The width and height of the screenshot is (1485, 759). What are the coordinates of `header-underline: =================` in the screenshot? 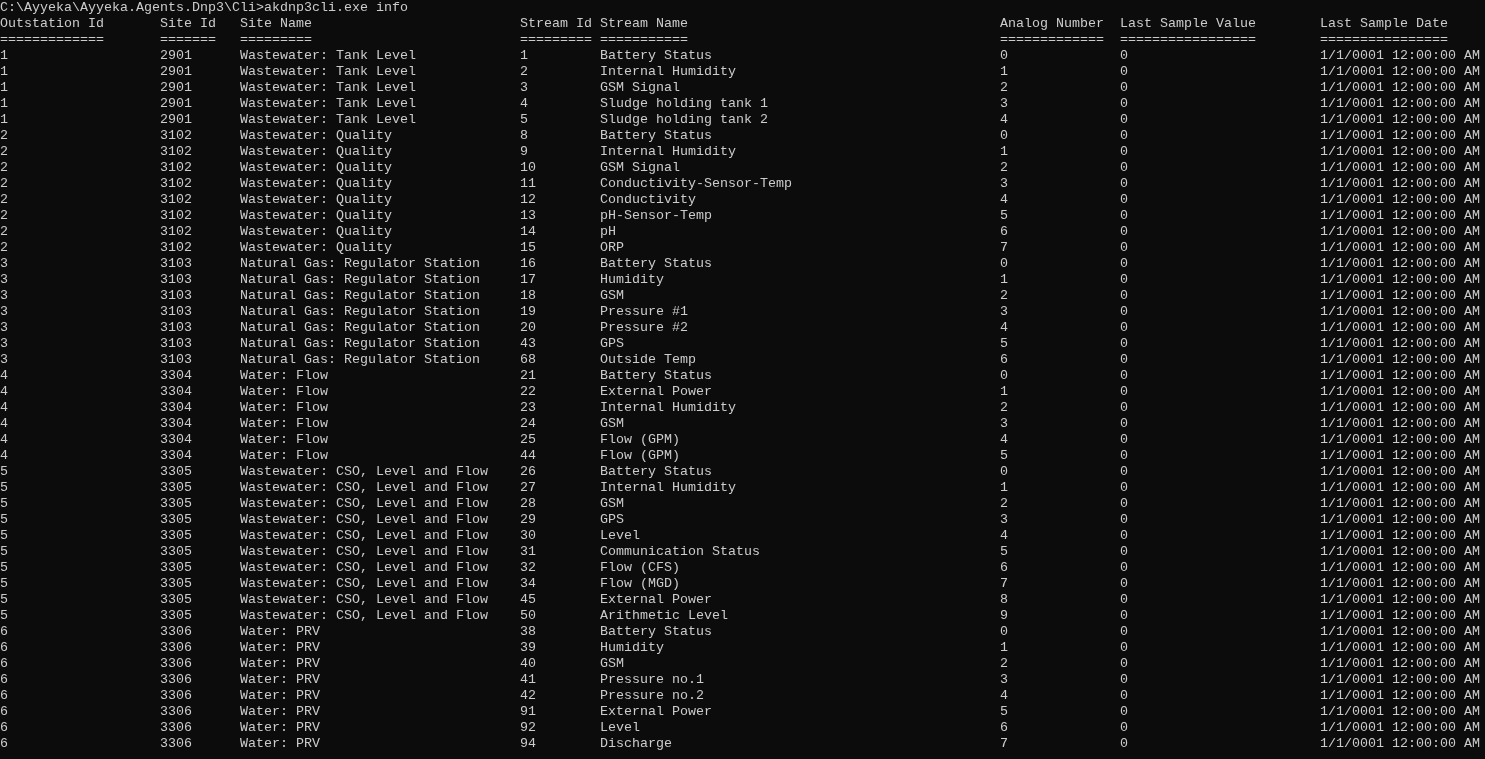 It's located at (1188, 39).